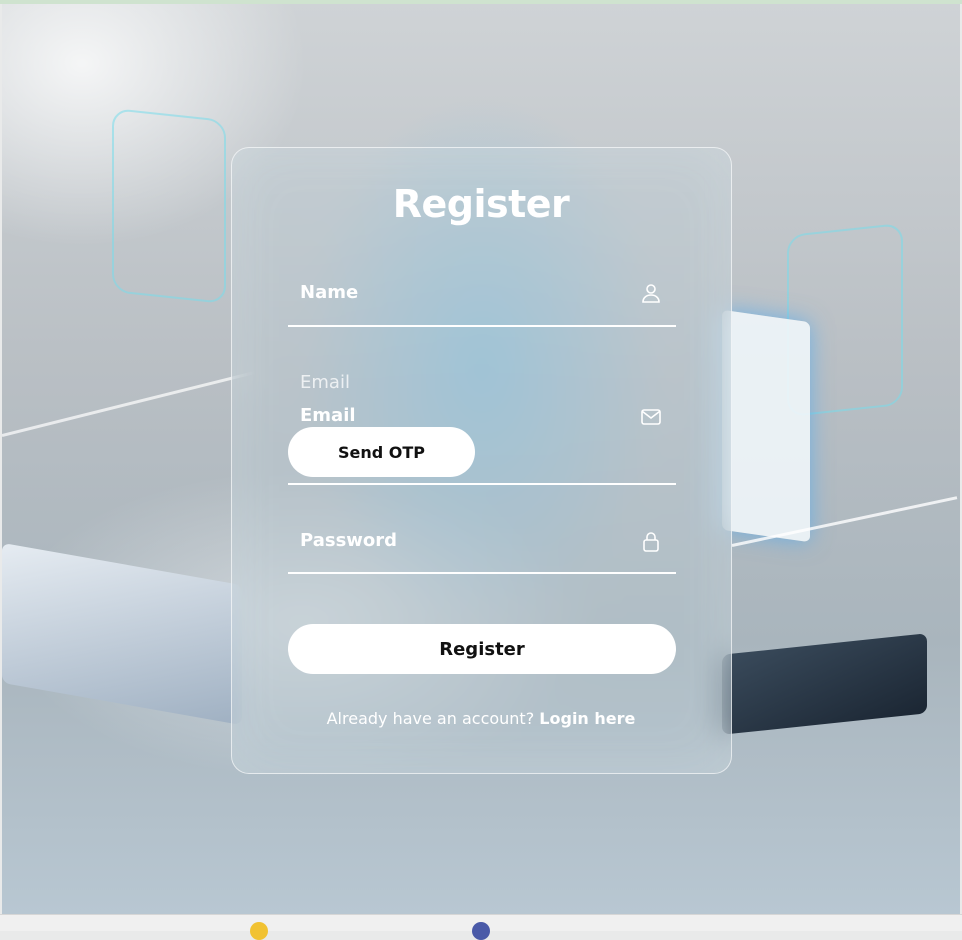  I want to click on password-label: Password, so click(349, 540).